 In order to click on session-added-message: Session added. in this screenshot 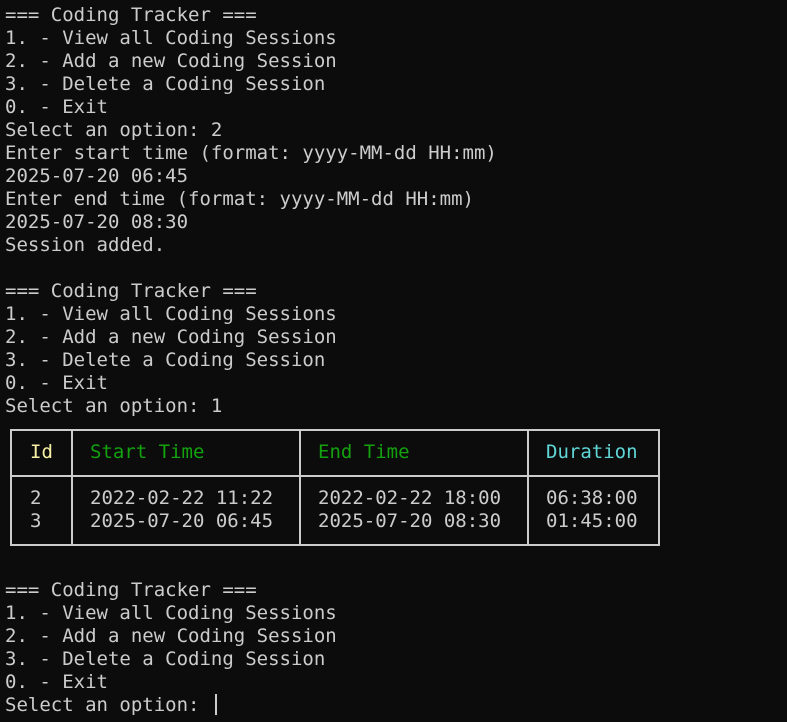, I will do `click(85, 245)`.